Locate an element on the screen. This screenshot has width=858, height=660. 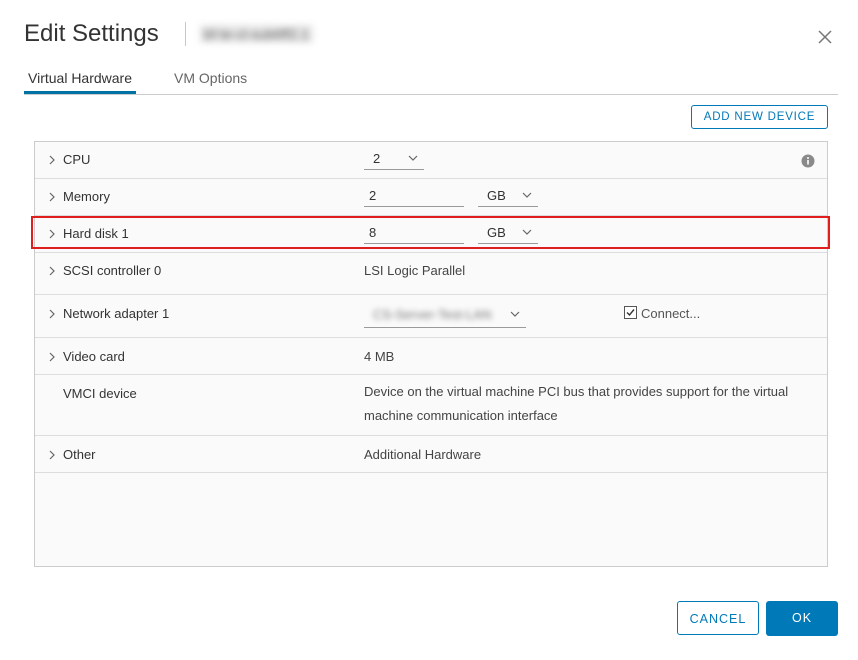
checkmark-icon is located at coordinates (630, 313).